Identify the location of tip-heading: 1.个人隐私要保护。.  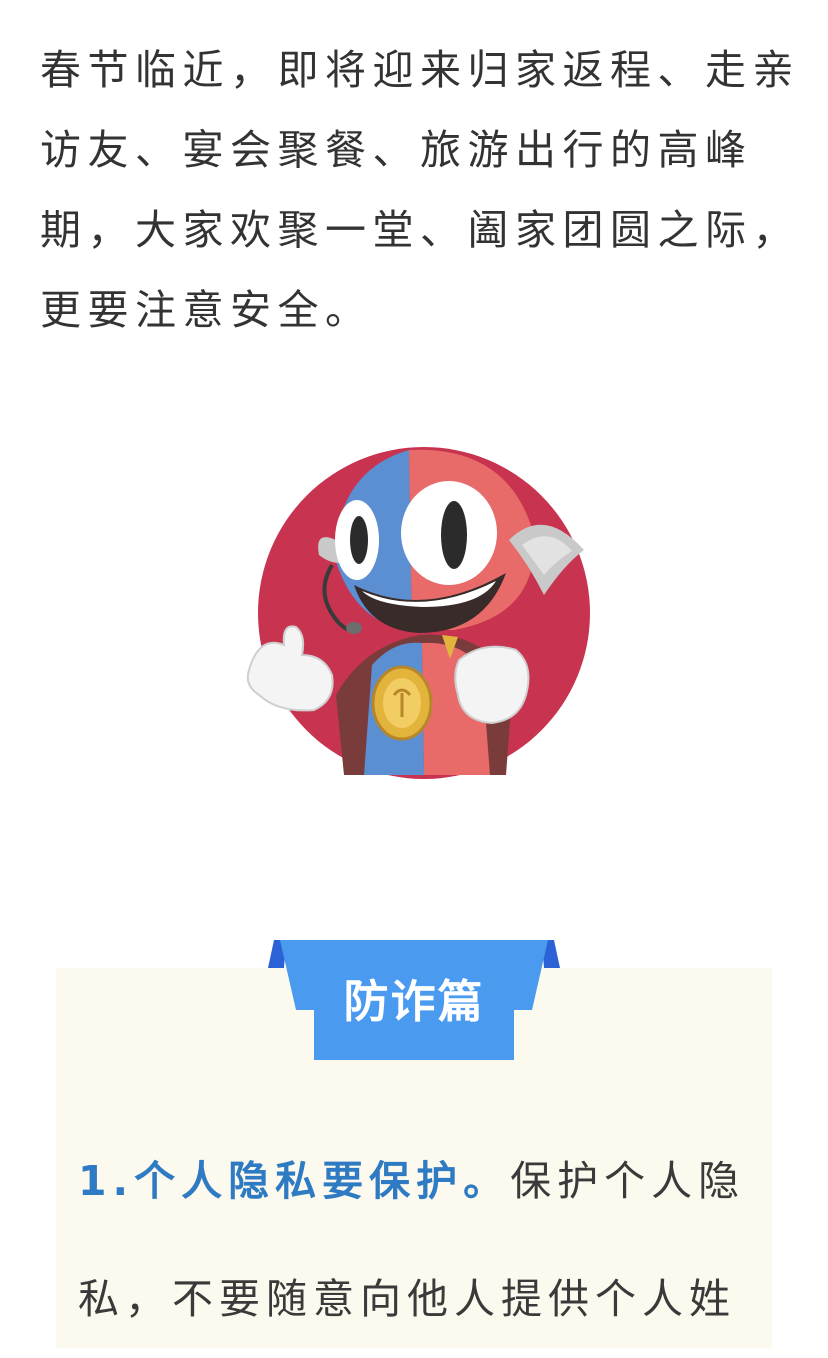
(294, 1181).